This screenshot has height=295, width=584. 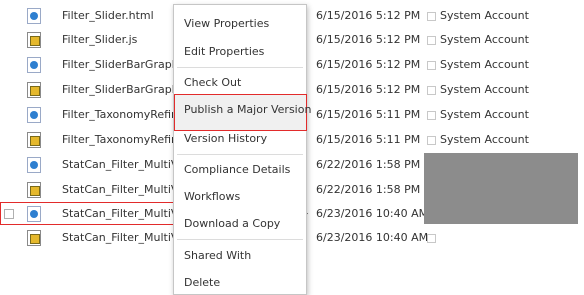 I want to click on menu-item-publish-major-version: Publish a Major Version, so click(x=247, y=109).